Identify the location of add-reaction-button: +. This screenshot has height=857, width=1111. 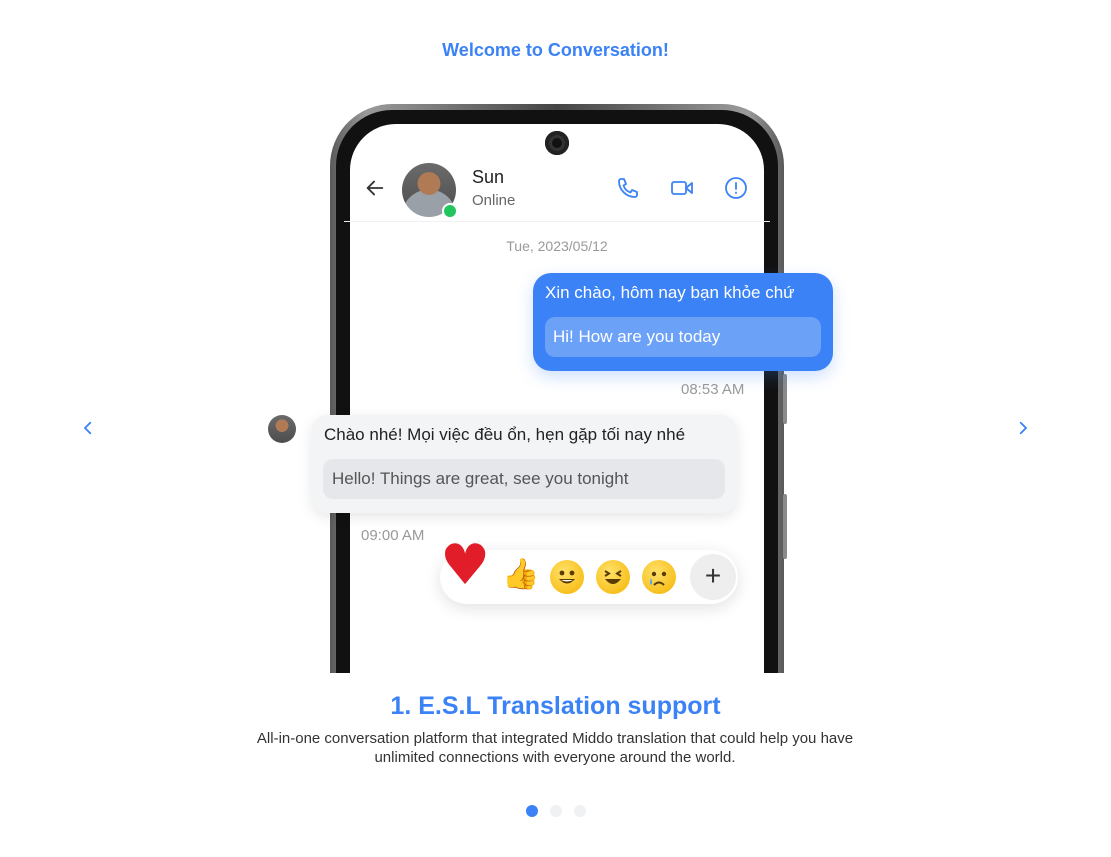
(713, 577).